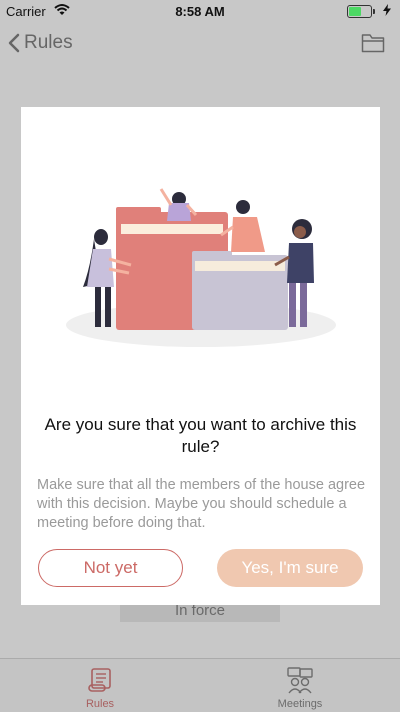  What do you see at coordinates (300, 680) in the screenshot?
I see `meetings-icon` at bounding box center [300, 680].